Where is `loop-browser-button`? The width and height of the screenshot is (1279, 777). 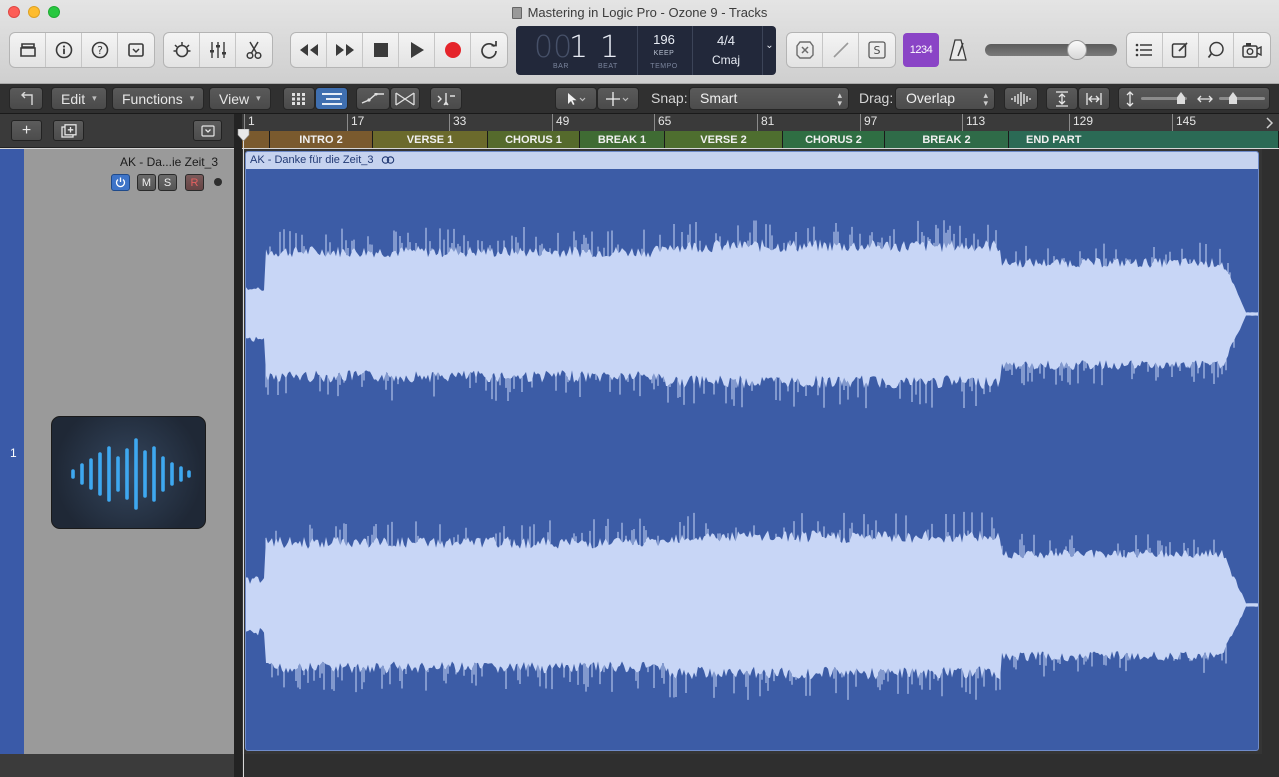
loop-browser-button is located at coordinates (1217, 50).